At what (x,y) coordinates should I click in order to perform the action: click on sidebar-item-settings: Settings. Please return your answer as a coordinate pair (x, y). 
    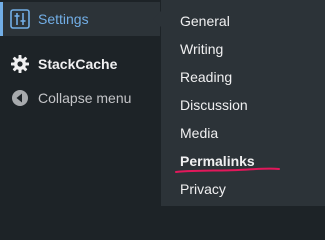
    Looking at the image, I should click on (80, 19).